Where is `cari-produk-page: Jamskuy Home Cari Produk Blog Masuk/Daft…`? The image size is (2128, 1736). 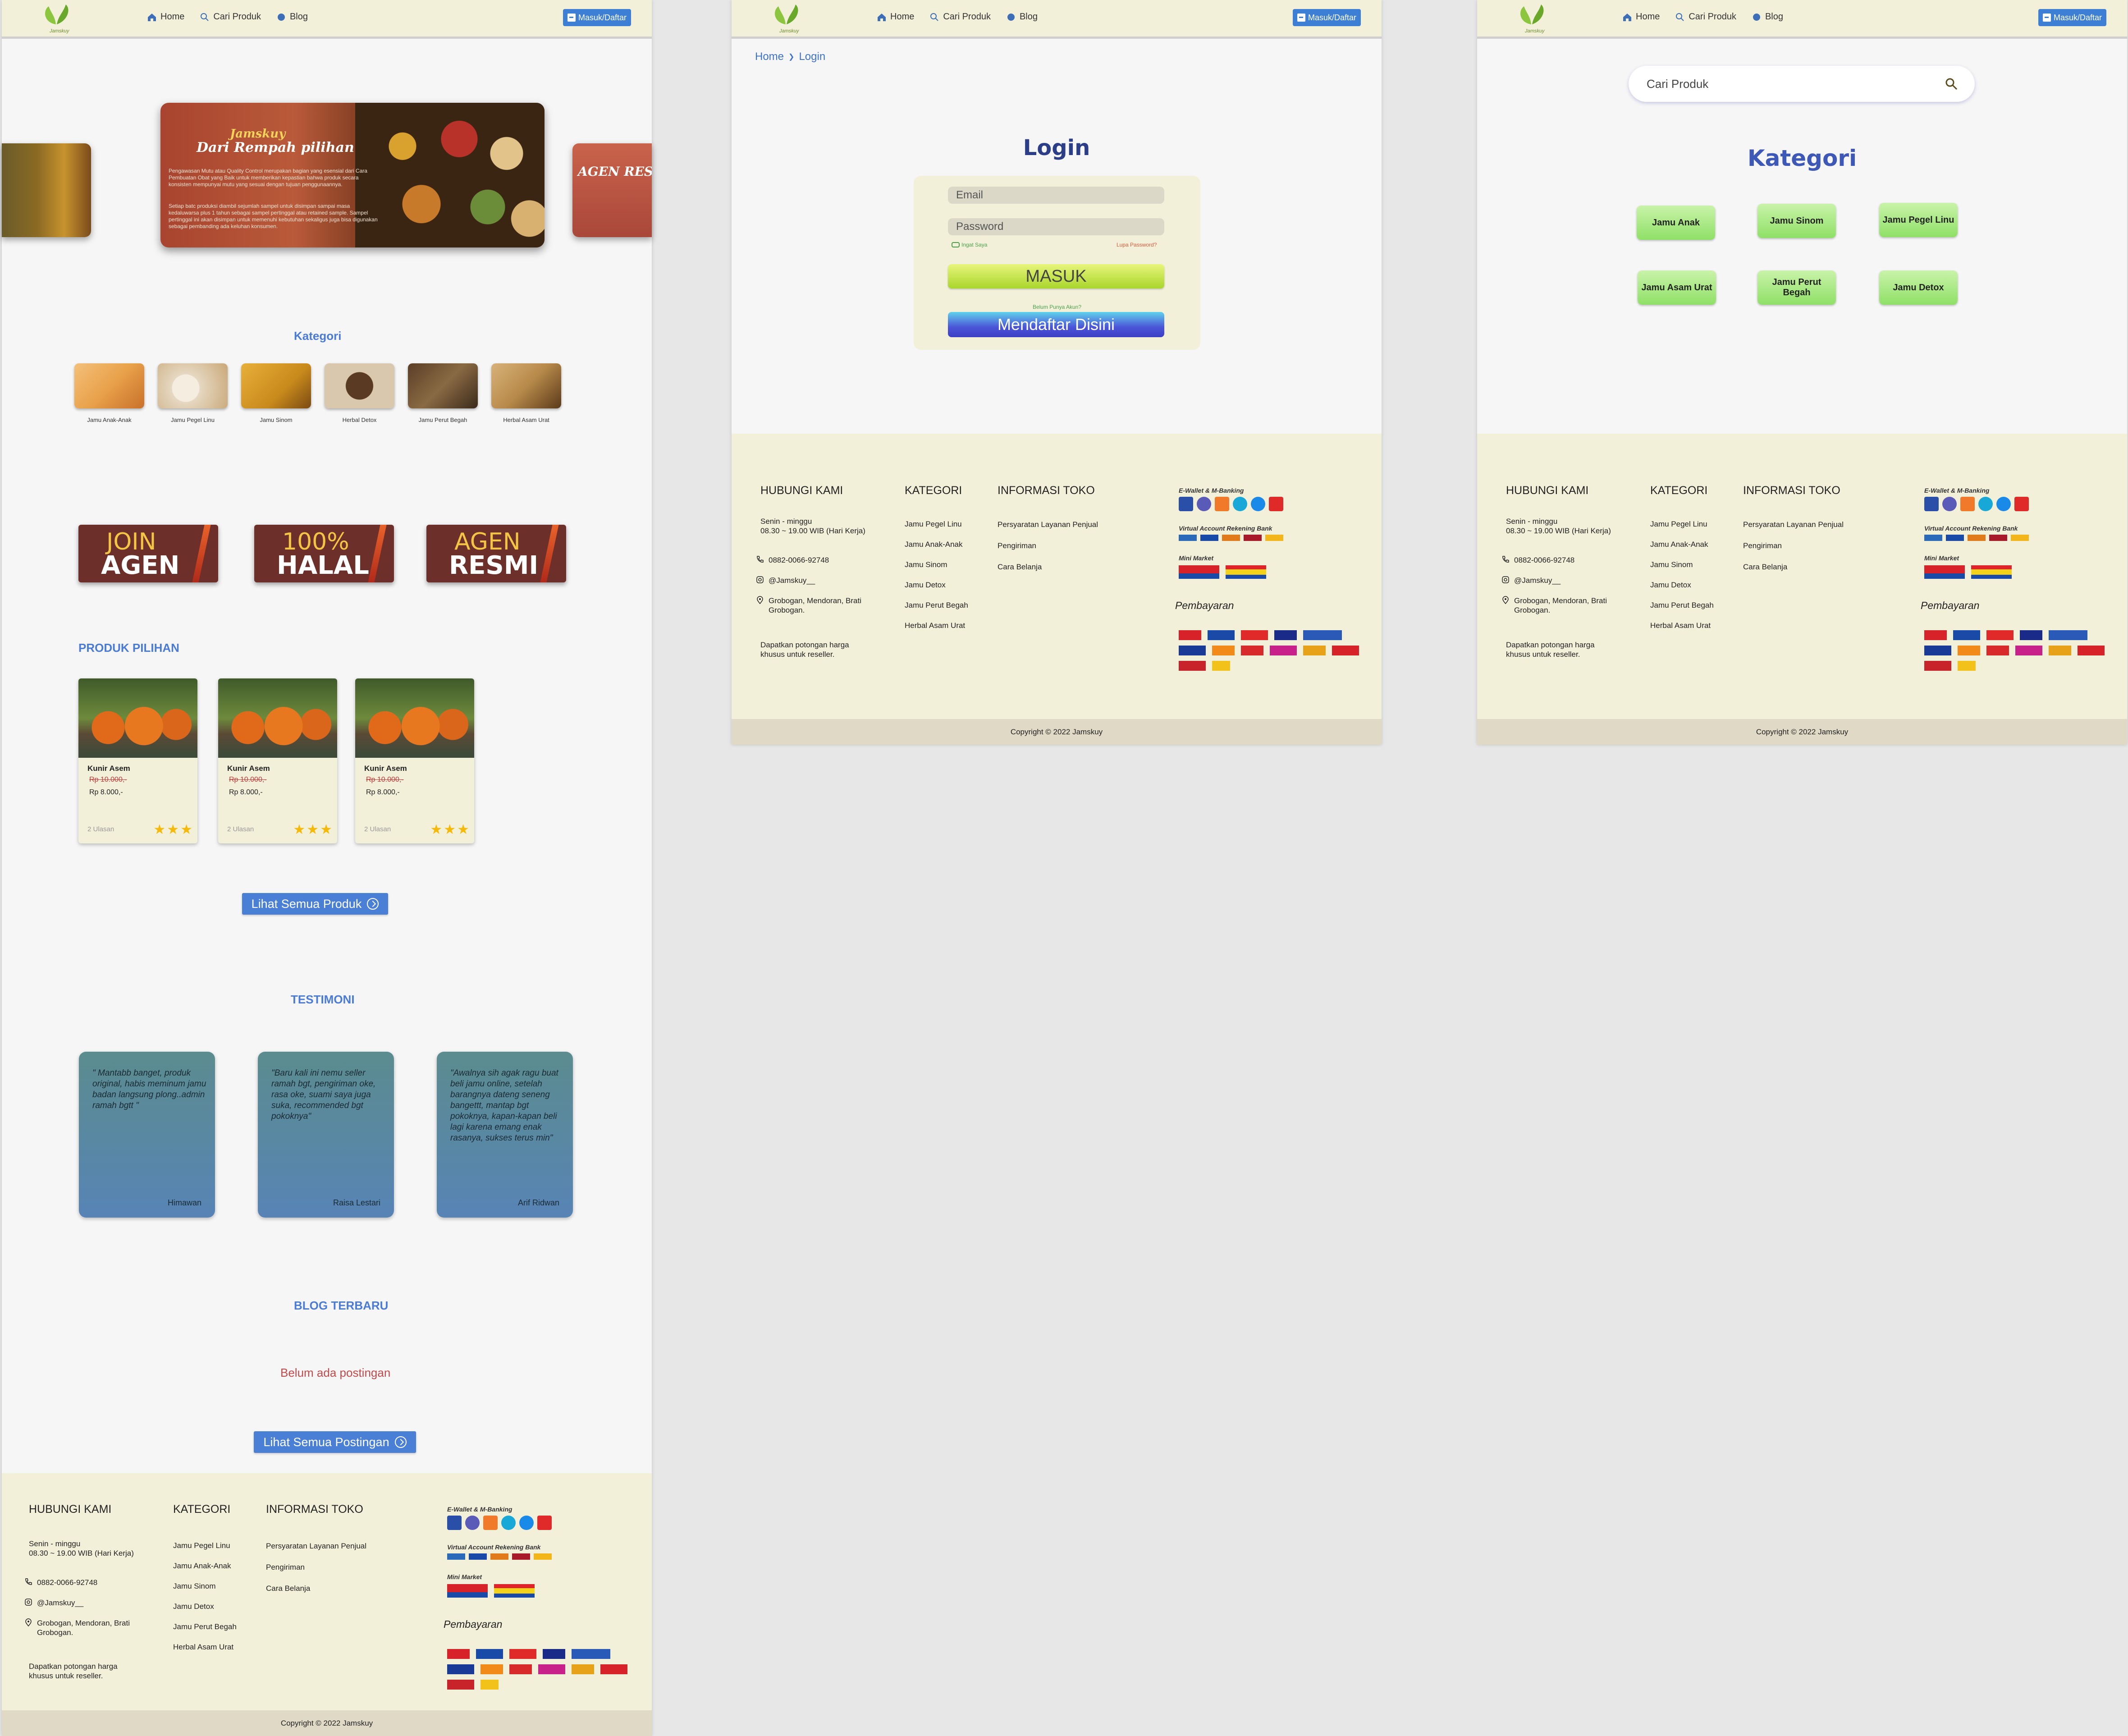 cari-produk-page: Jamskuy Home Cari Produk Blog Masuk/Daft… is located at coordinates (1802, 373).